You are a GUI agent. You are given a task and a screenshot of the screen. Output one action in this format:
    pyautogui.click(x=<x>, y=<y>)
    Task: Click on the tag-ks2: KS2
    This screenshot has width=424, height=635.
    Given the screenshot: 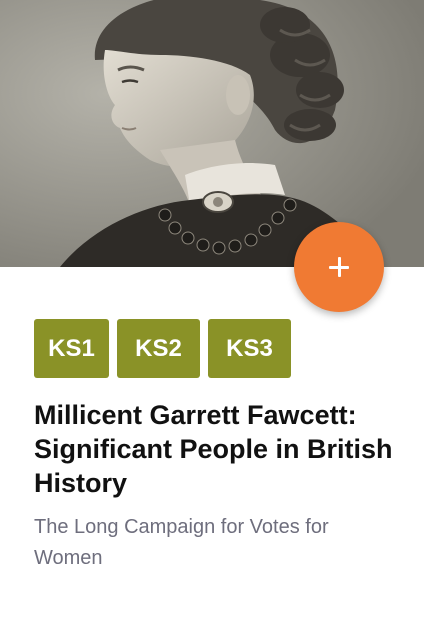 What is the action you would take?
    pyautogui.click(x=158, y=348)
    